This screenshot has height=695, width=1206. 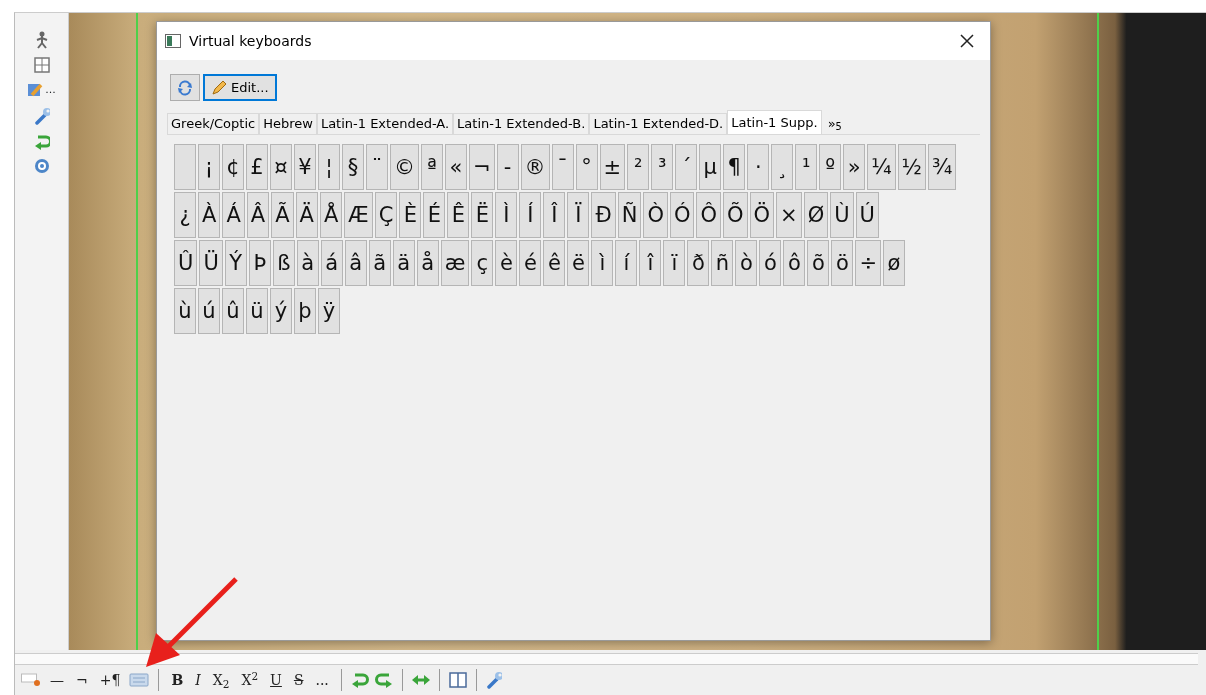 I want to click on format-button: U, so click(x=276, y=680).